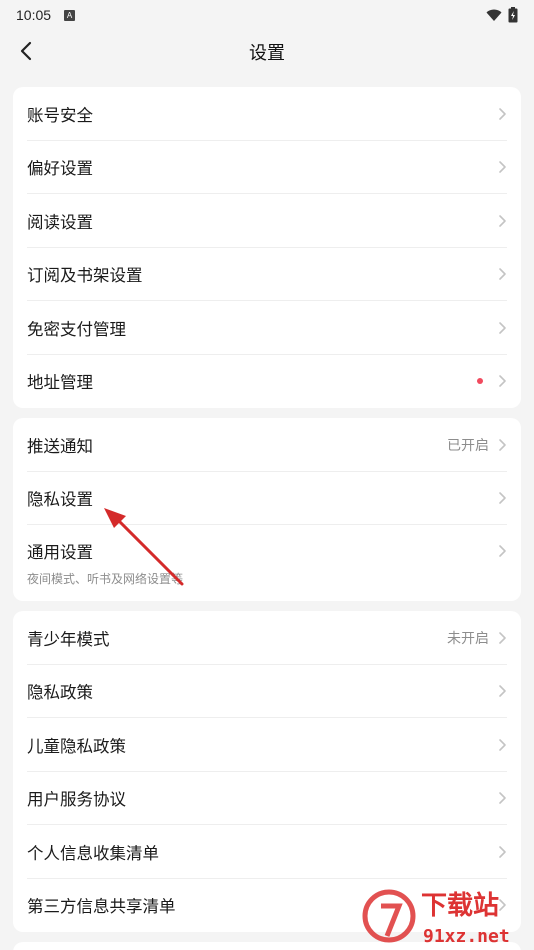 This screenshot has width=534, height=950. Describe the element at coordinates (267, 328) in the screenshot. I see `password-free-payment-row: 免密支付管理` at that location.